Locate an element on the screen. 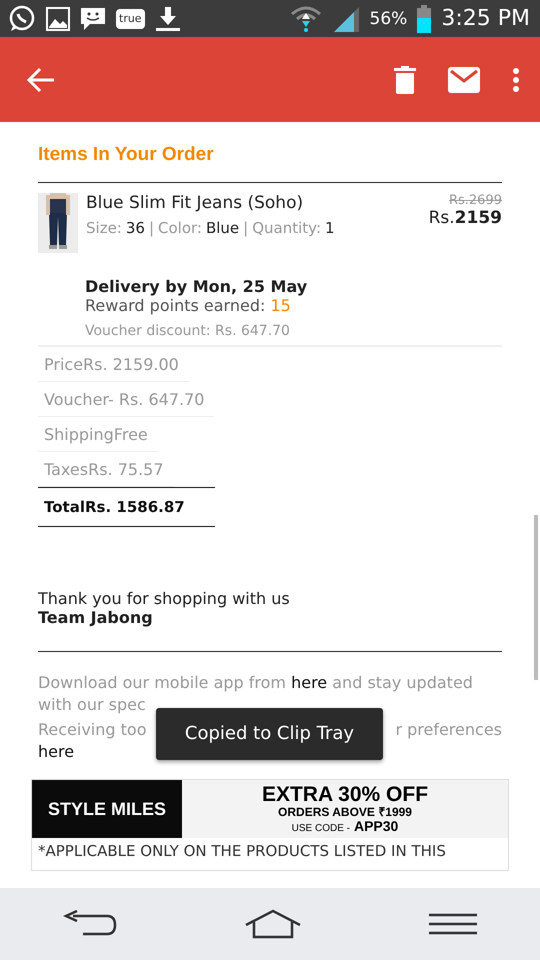  menu-icon is located at coordinates (452, 924).